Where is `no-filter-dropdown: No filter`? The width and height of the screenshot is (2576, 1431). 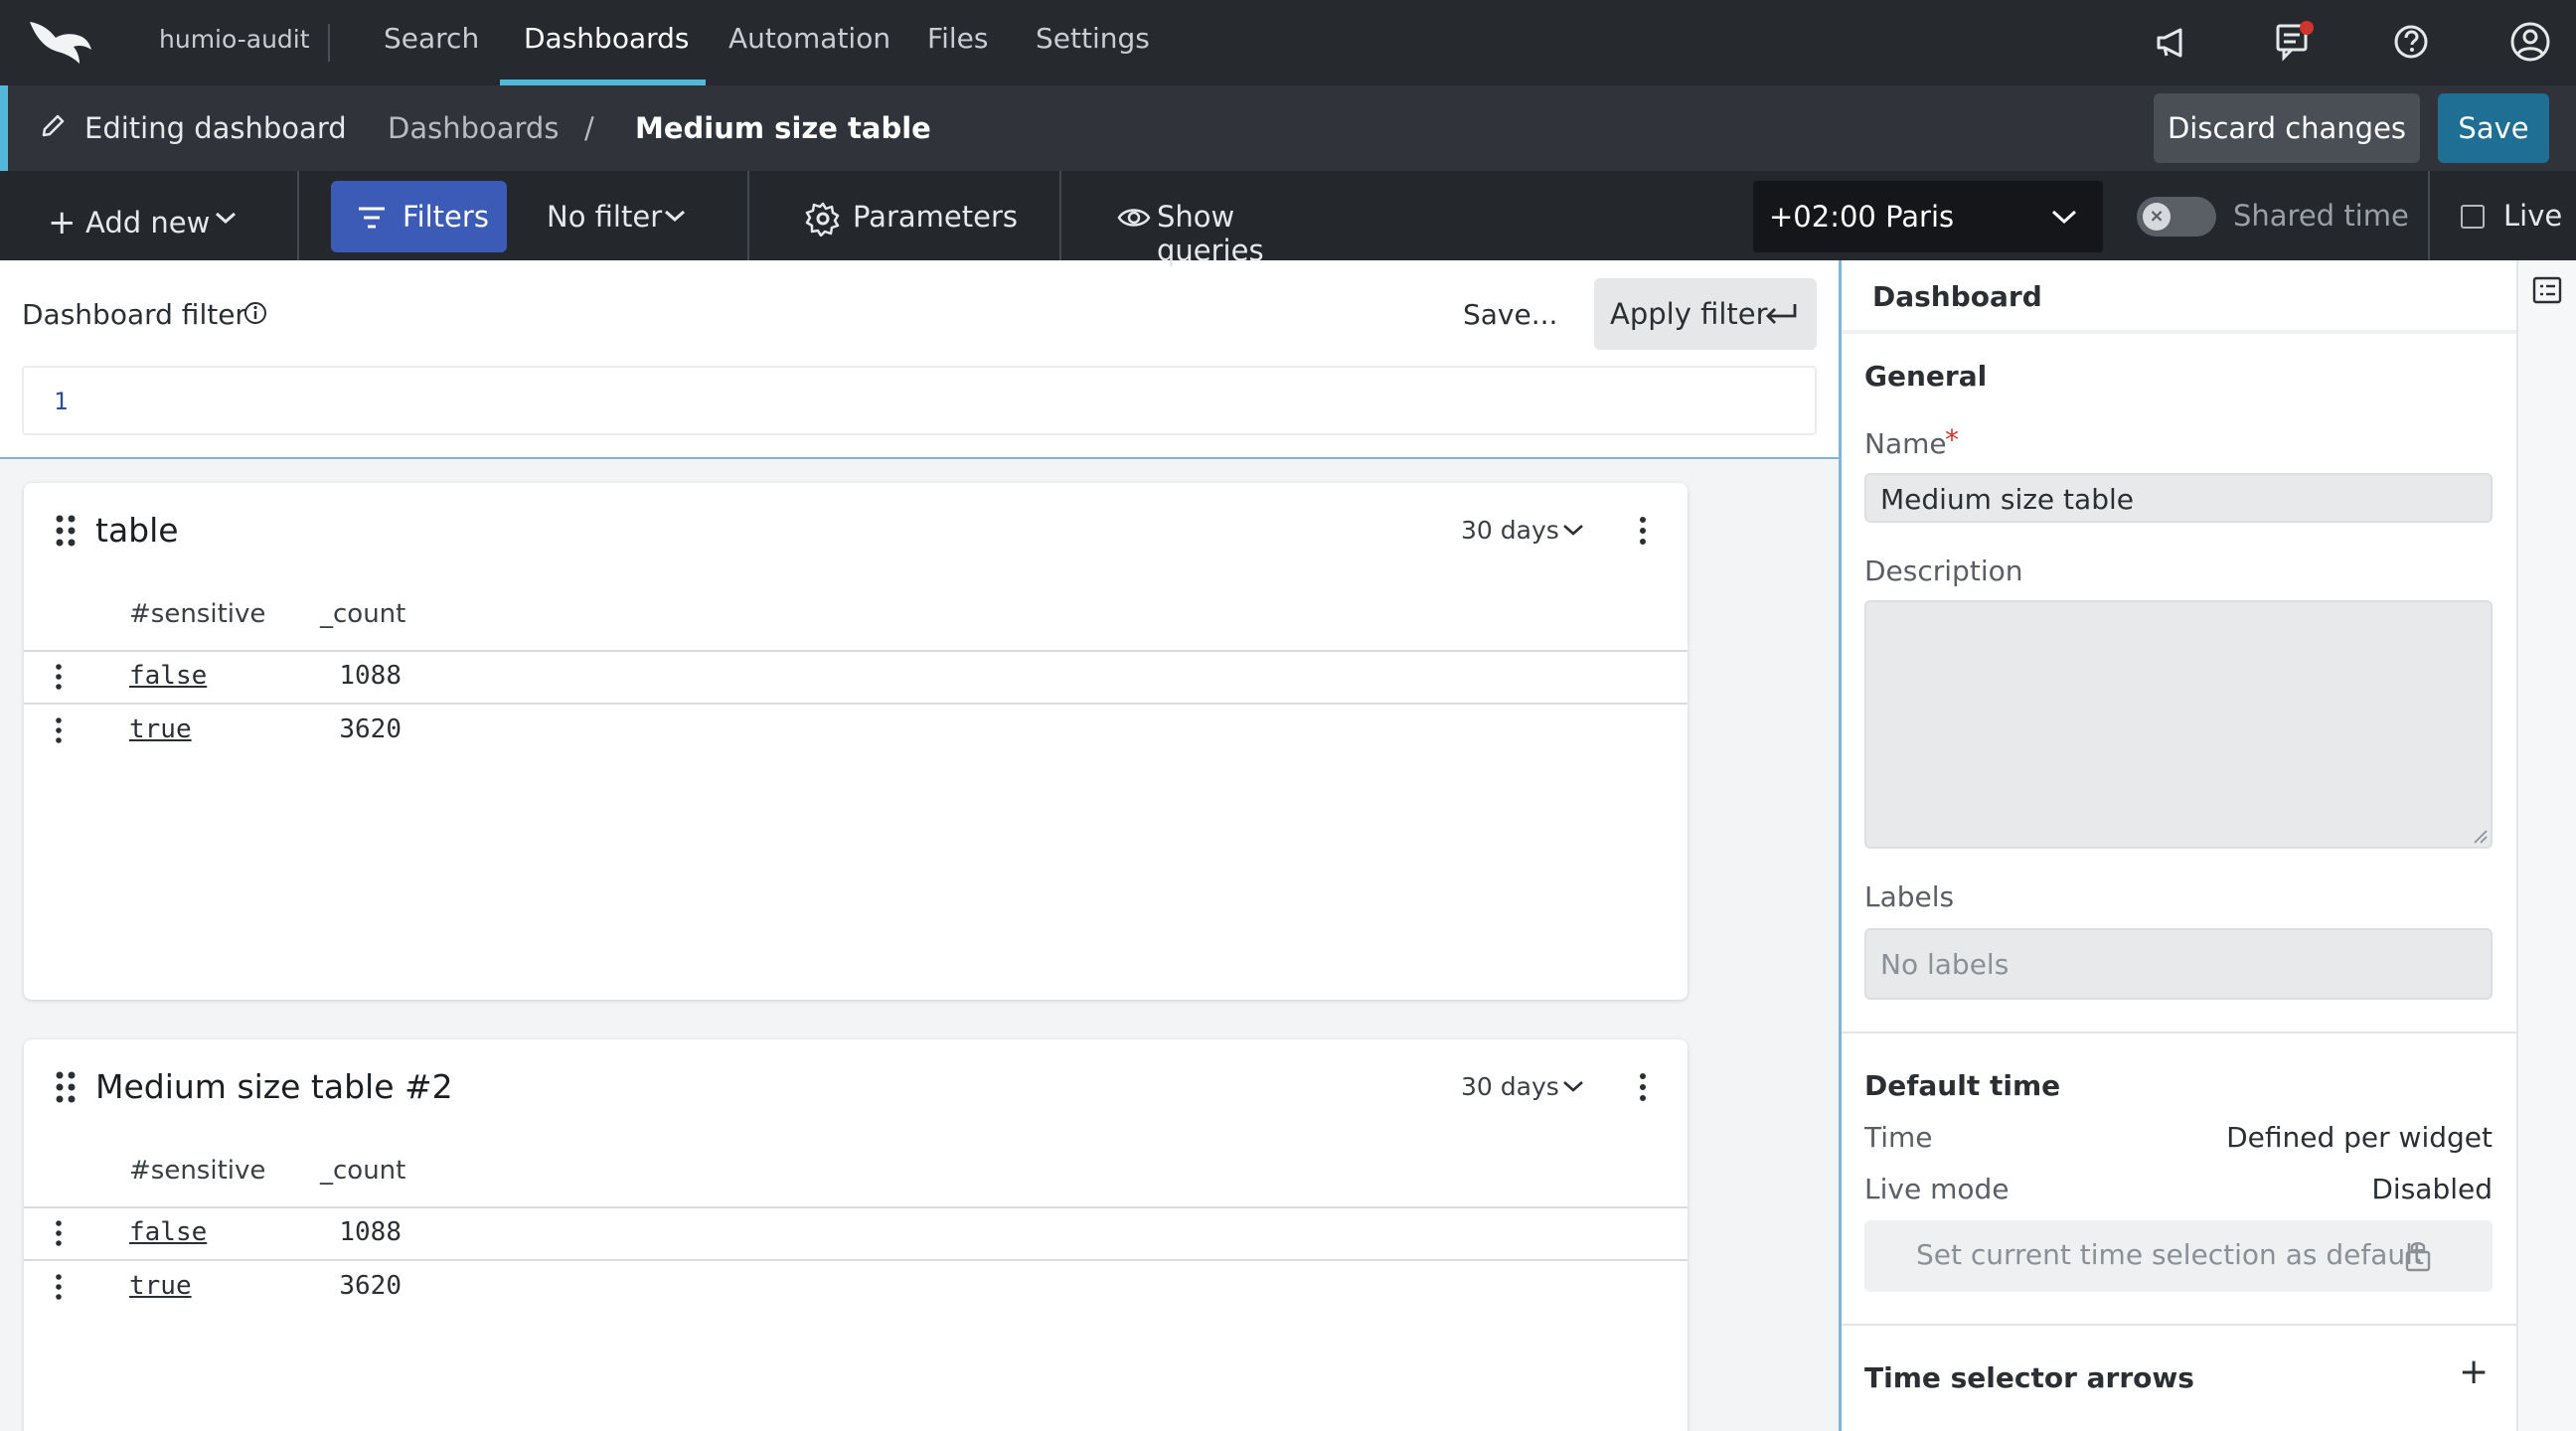 no-filter-dropdown: No filter is located at coordinates (621, 216).